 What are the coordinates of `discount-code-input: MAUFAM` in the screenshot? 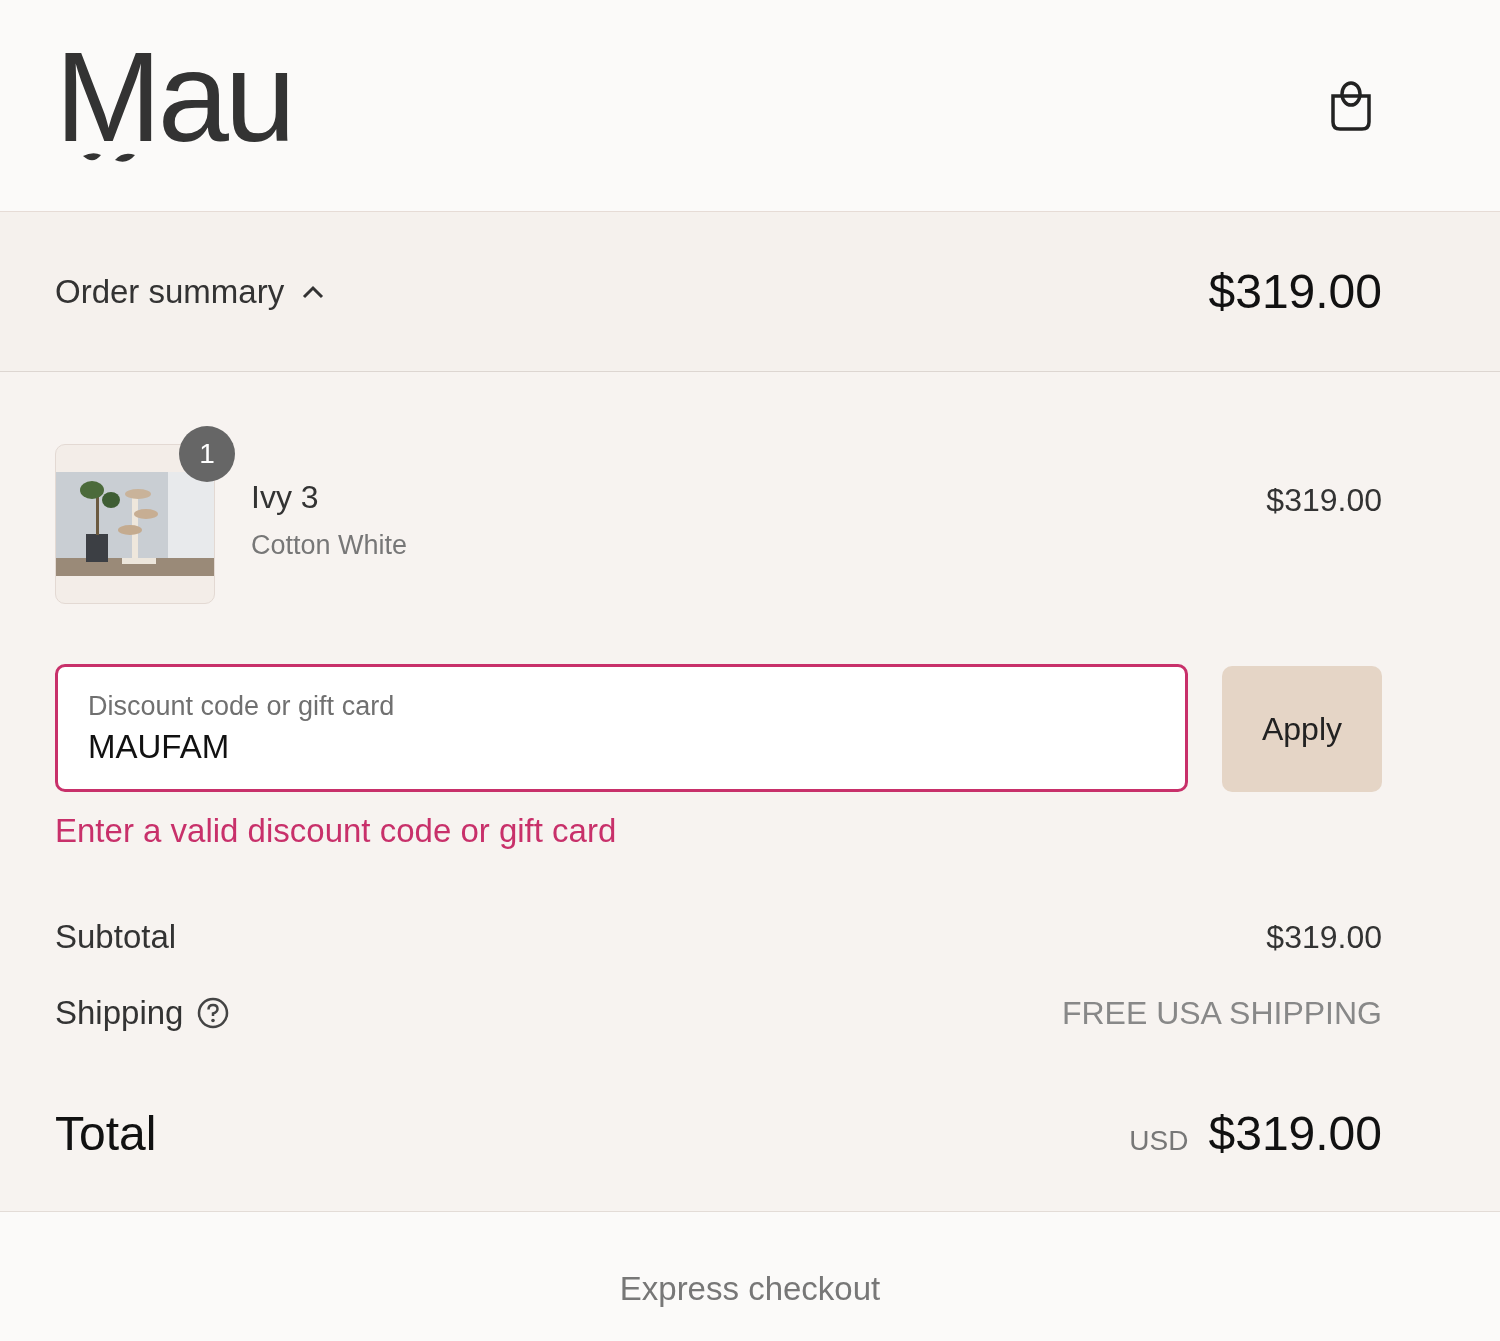 It's located at (621, 746).